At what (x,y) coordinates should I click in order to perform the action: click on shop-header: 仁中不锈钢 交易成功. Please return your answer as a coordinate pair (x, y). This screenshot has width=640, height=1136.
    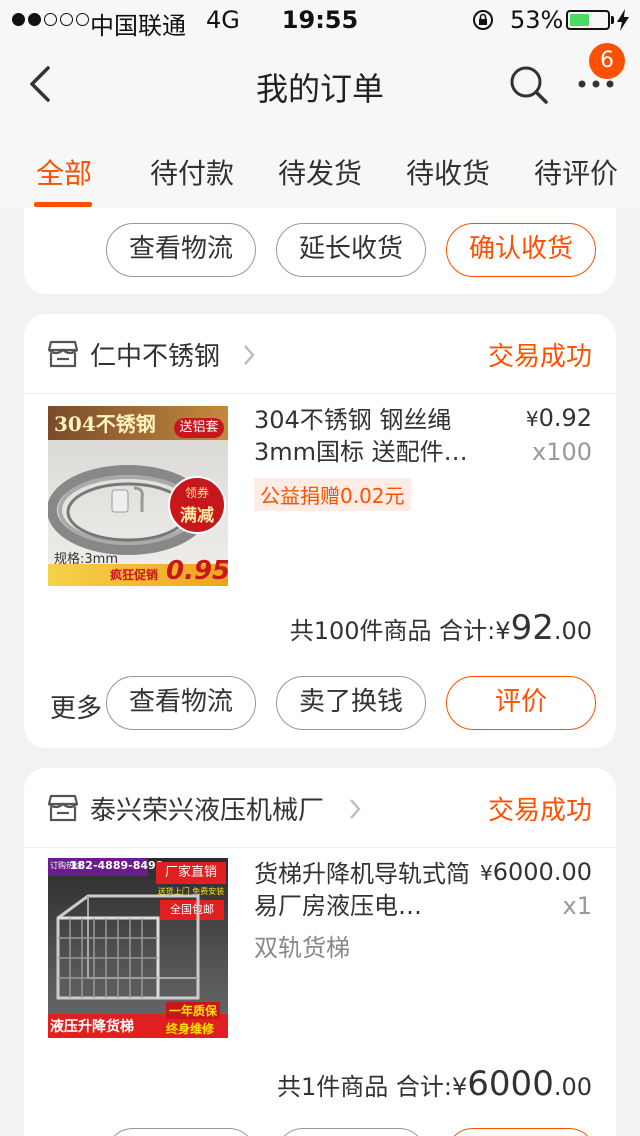
    Looking at the image, I should click on (320, 354).